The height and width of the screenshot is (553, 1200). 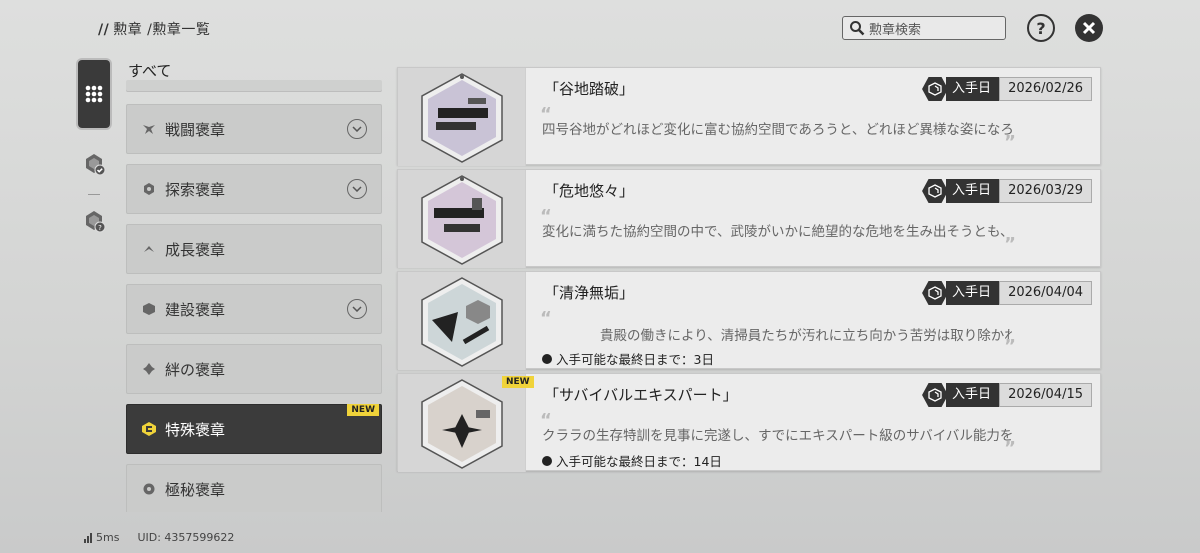 I want to click on acquired-date: 入手日 2026/03/29, so click(x=1007, y=191).